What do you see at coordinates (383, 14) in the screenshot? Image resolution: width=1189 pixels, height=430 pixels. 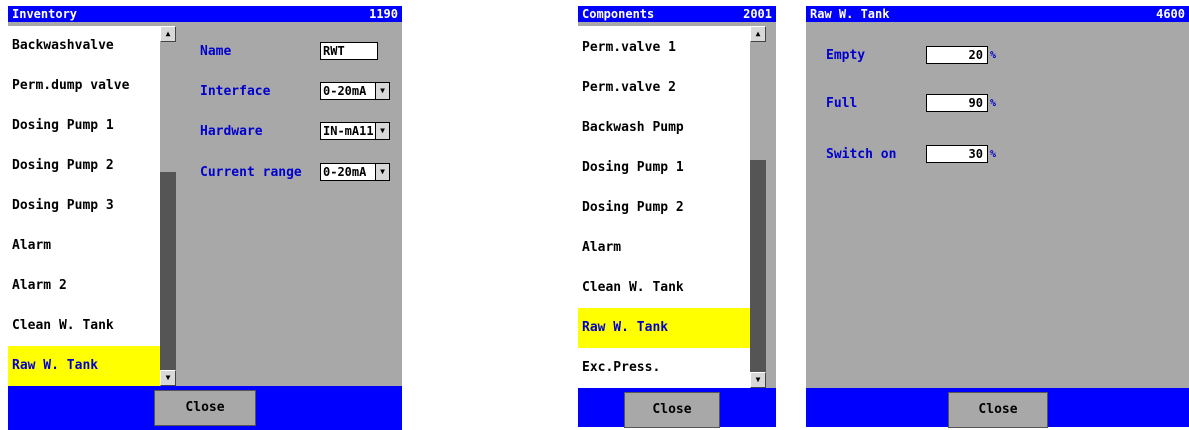 I see `inventory-number: 1190` at bounding box center [383, 14].